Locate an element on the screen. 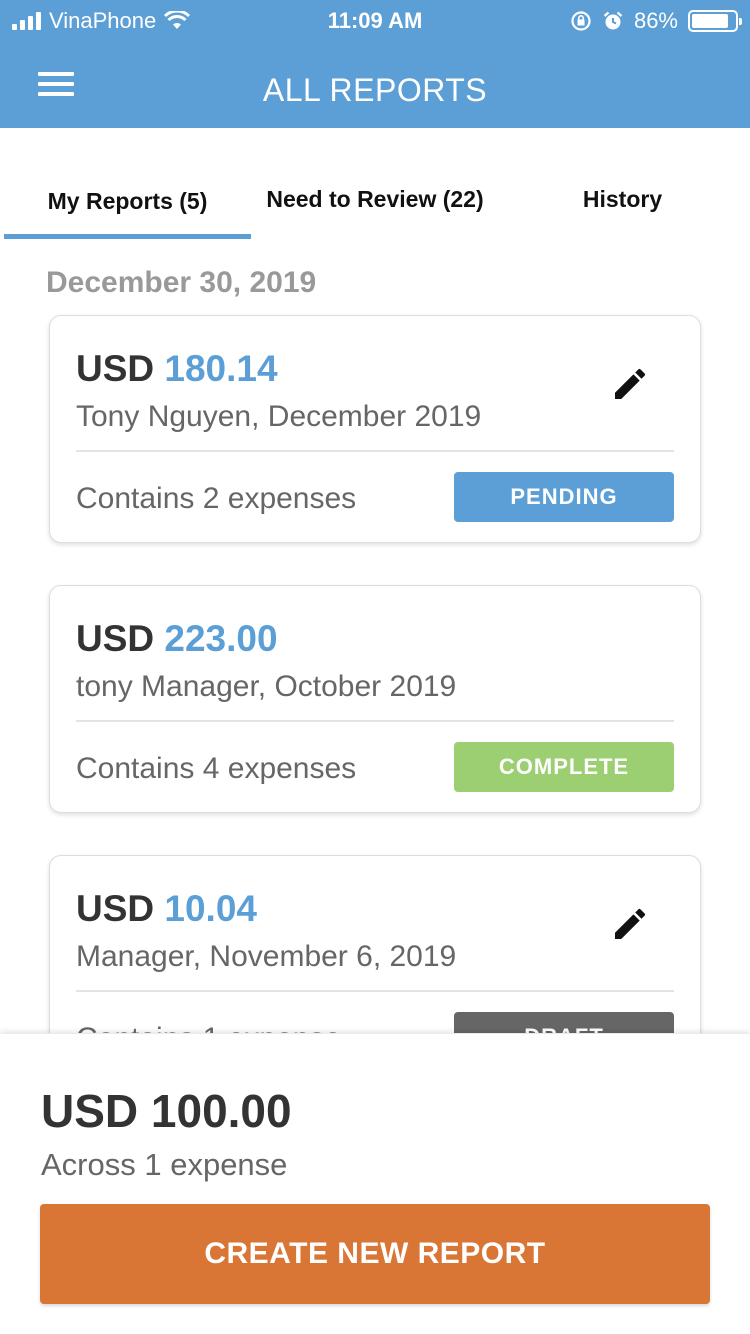 The image size is (750, 1334). report-title: tony Manager, October 2019 is located at coordinates (266, 686).